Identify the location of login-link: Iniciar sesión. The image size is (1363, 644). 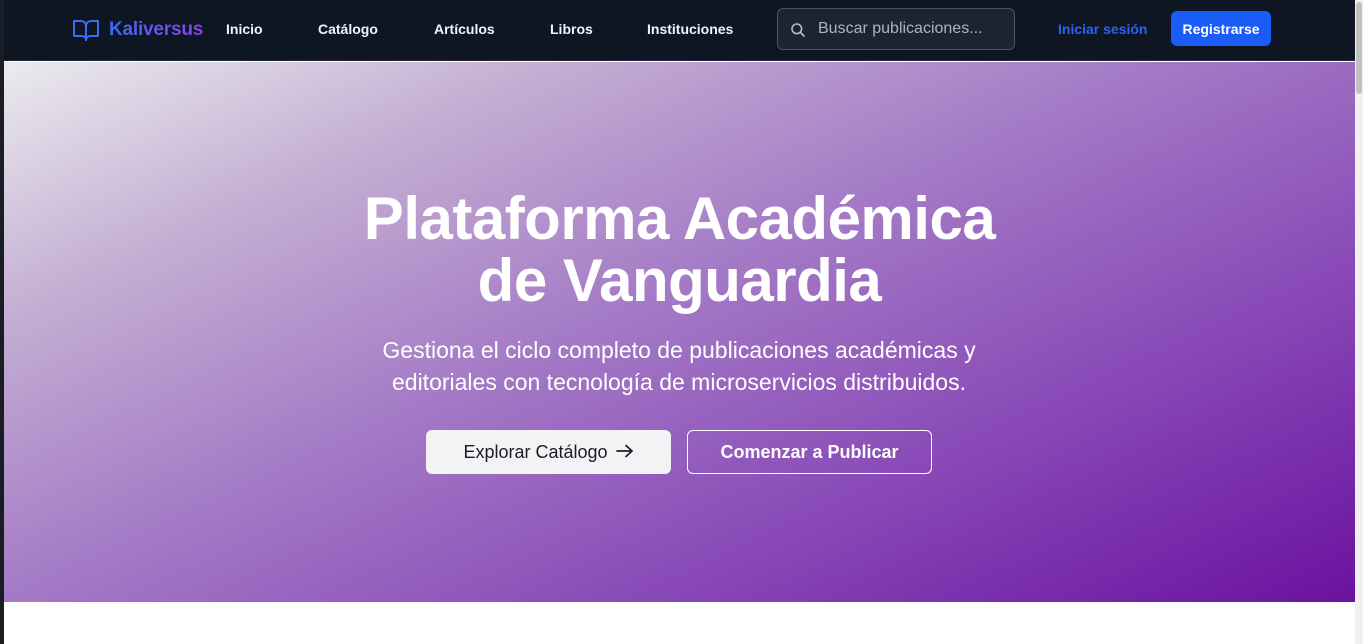
(1102, 29).